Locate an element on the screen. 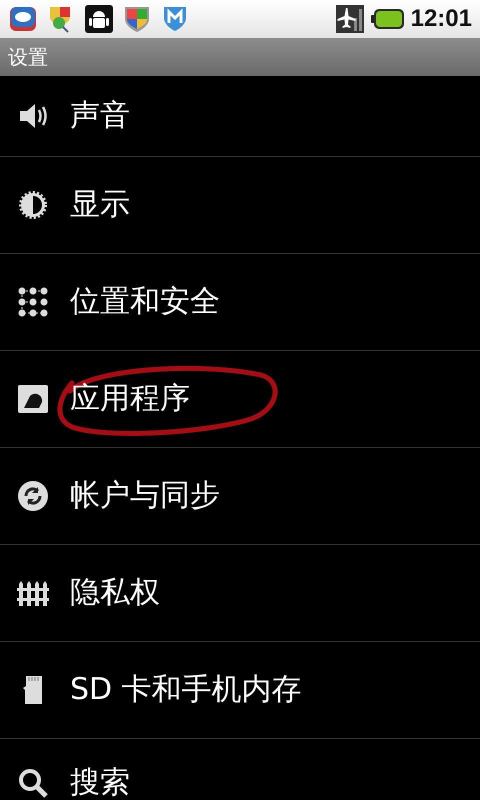 The width and height of the screenshot is (480, 800). item-label: 帐户与同步 is located at coordinates (145, 496).